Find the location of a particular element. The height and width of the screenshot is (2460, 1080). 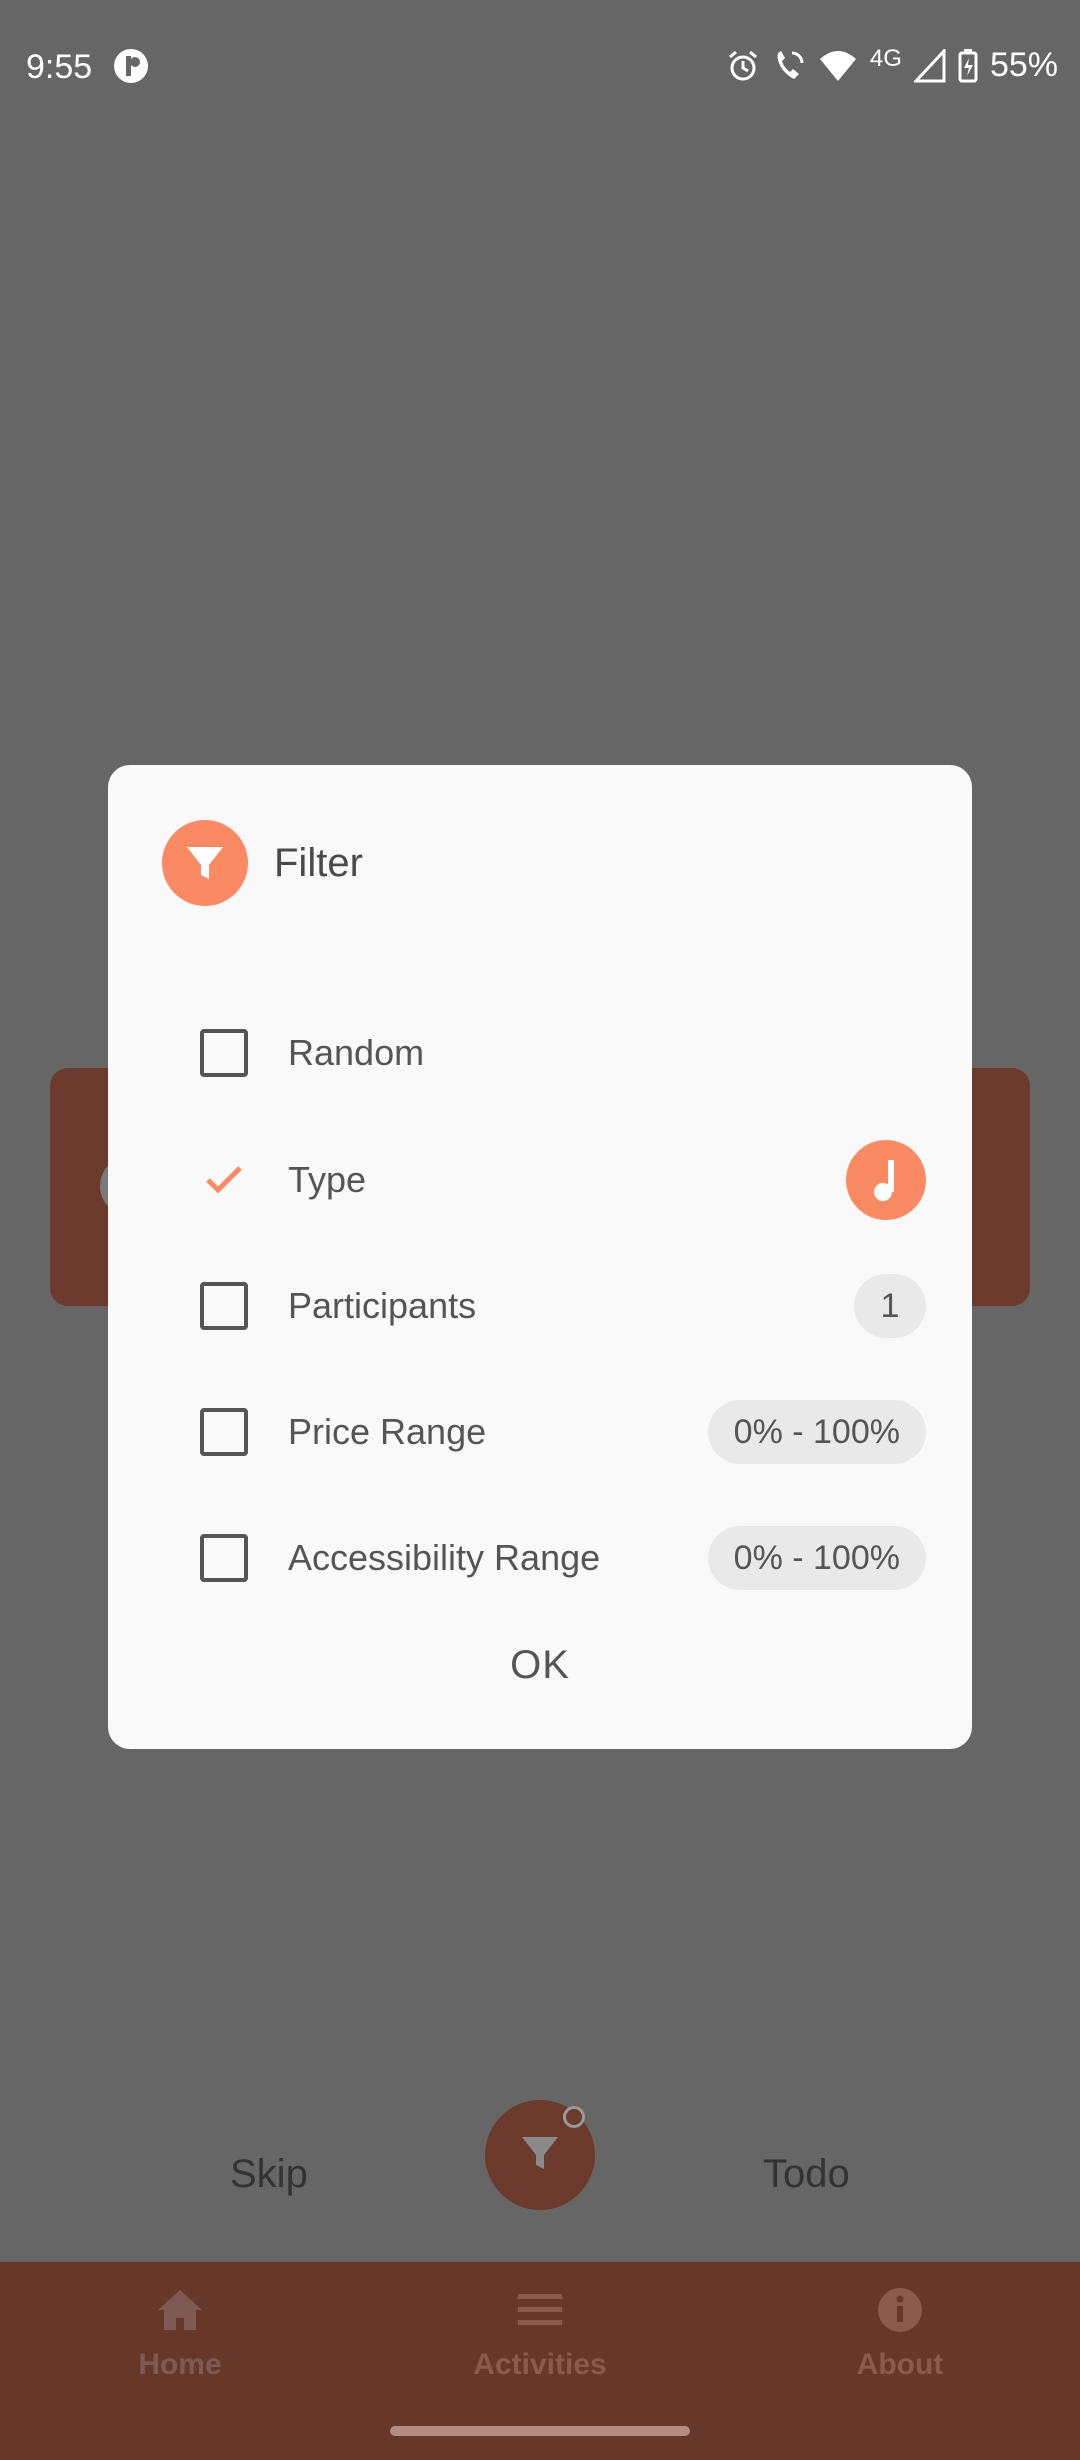

list-icon is located at coordinates (540, 2314).